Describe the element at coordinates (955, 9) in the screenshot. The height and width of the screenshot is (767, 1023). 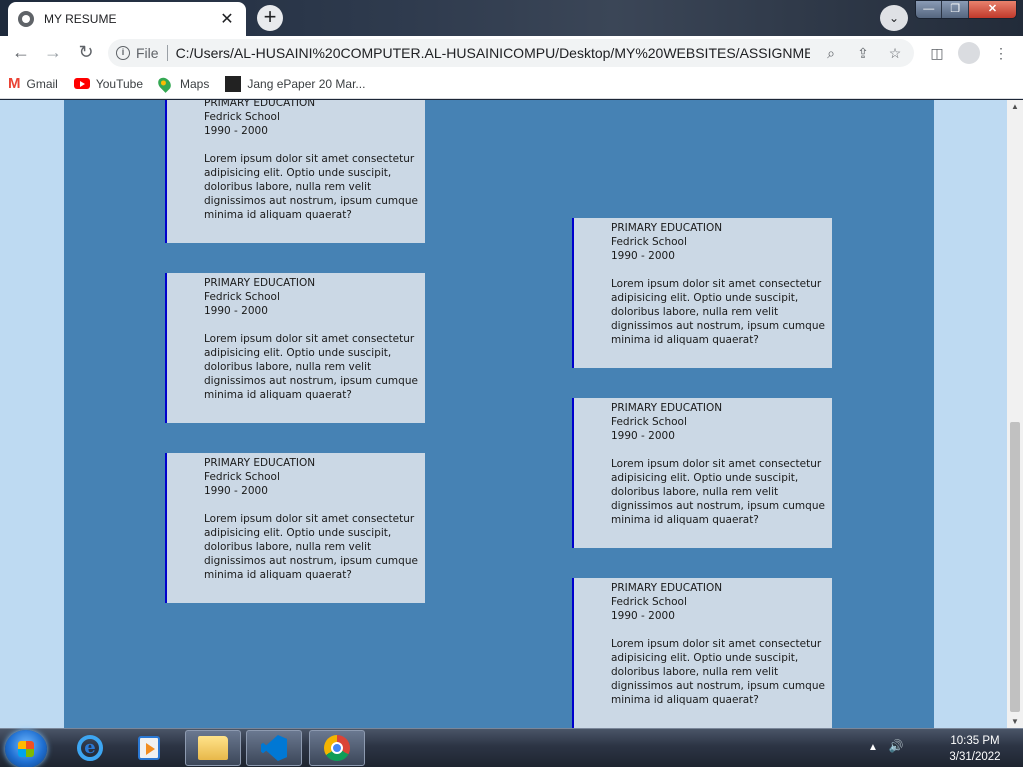
I see `maximize-button: ❐` at that location.